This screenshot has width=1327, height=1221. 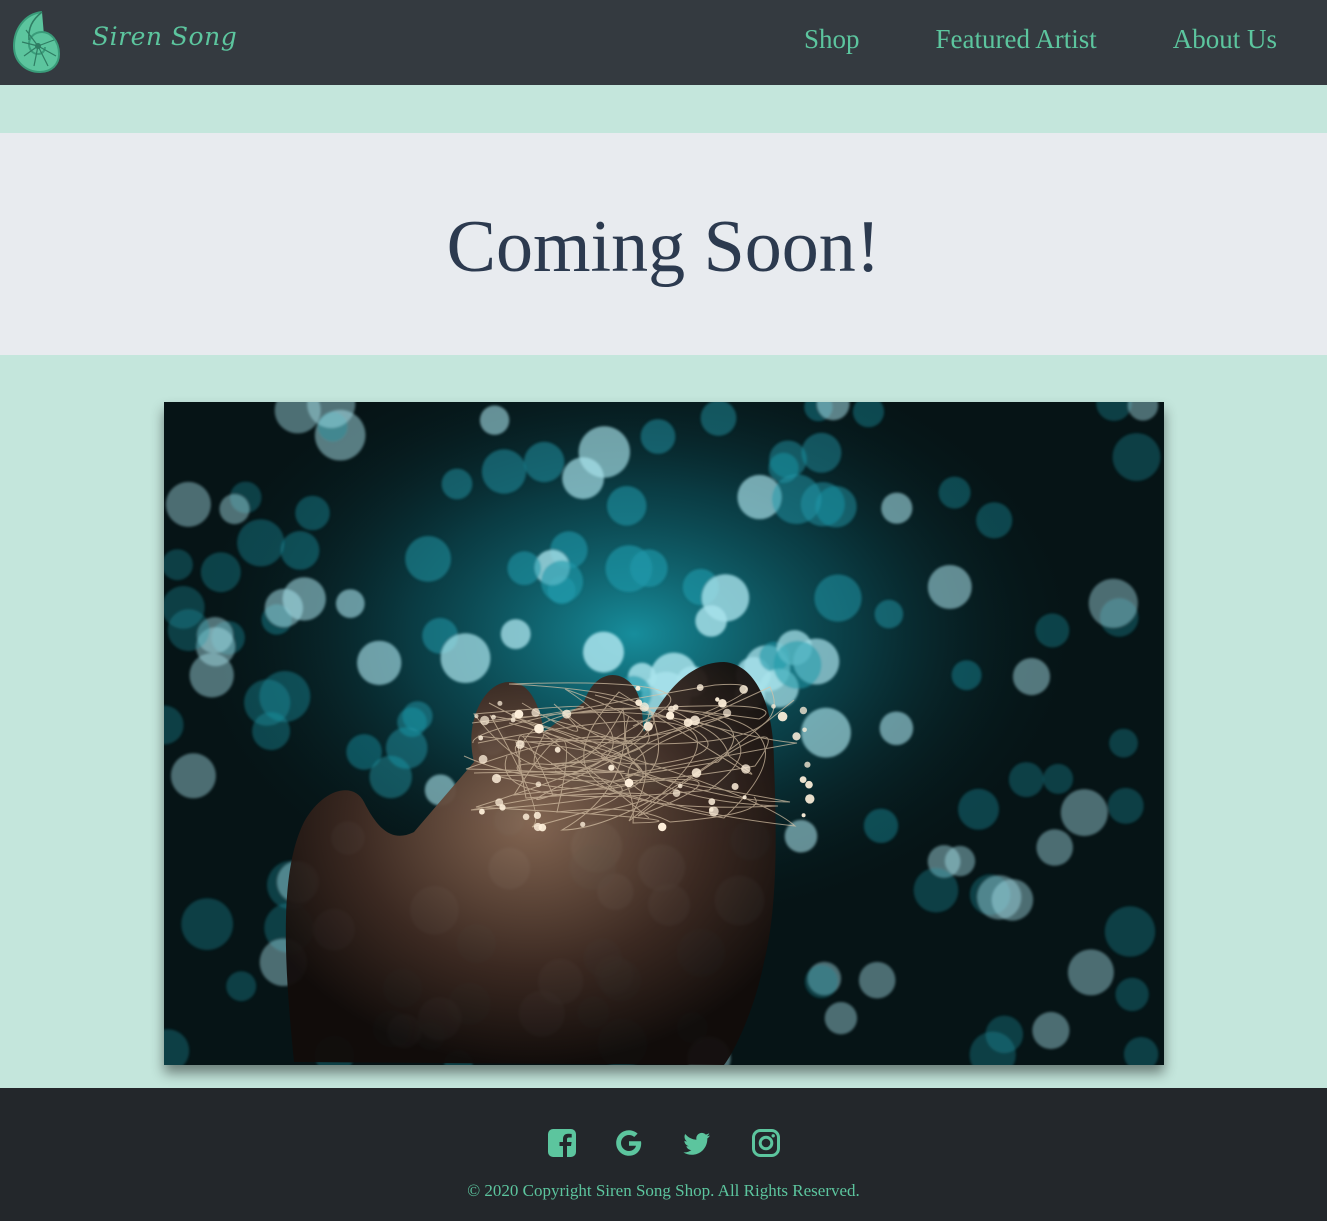 What do you see at coordinates (663, 1154) in the screenshot?
I see `footer` at bounding box center [663, 1154].